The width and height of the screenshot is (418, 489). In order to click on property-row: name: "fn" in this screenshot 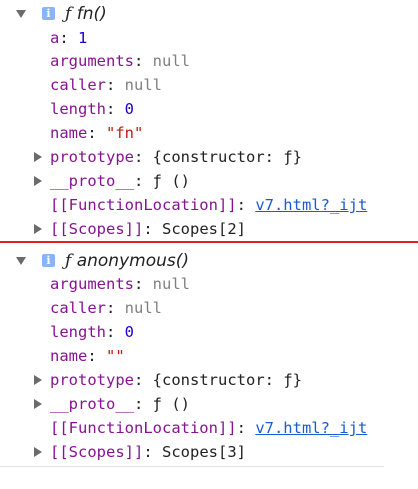, I will do `click(97, 133)`.